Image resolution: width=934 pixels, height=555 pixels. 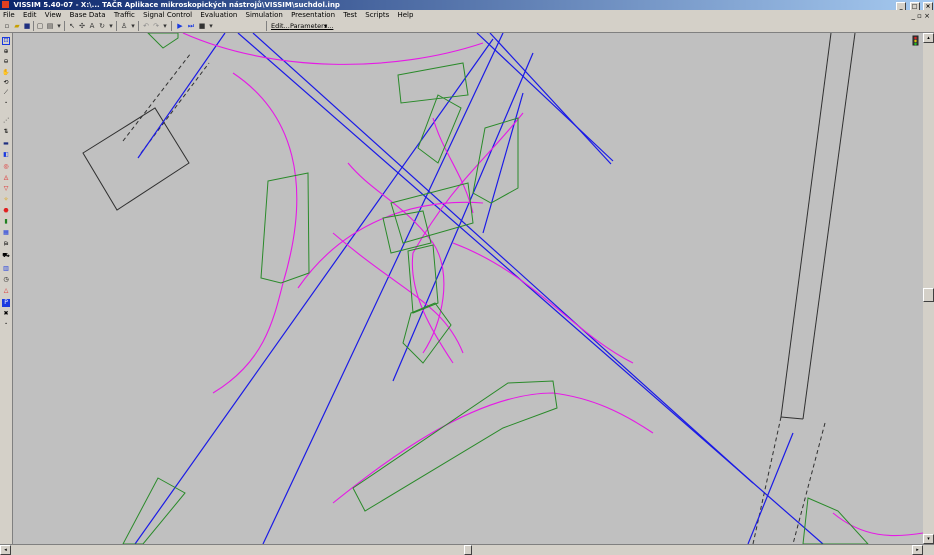 I want to click on desired-speed-icon: ◎, so click(x=6, y=167).